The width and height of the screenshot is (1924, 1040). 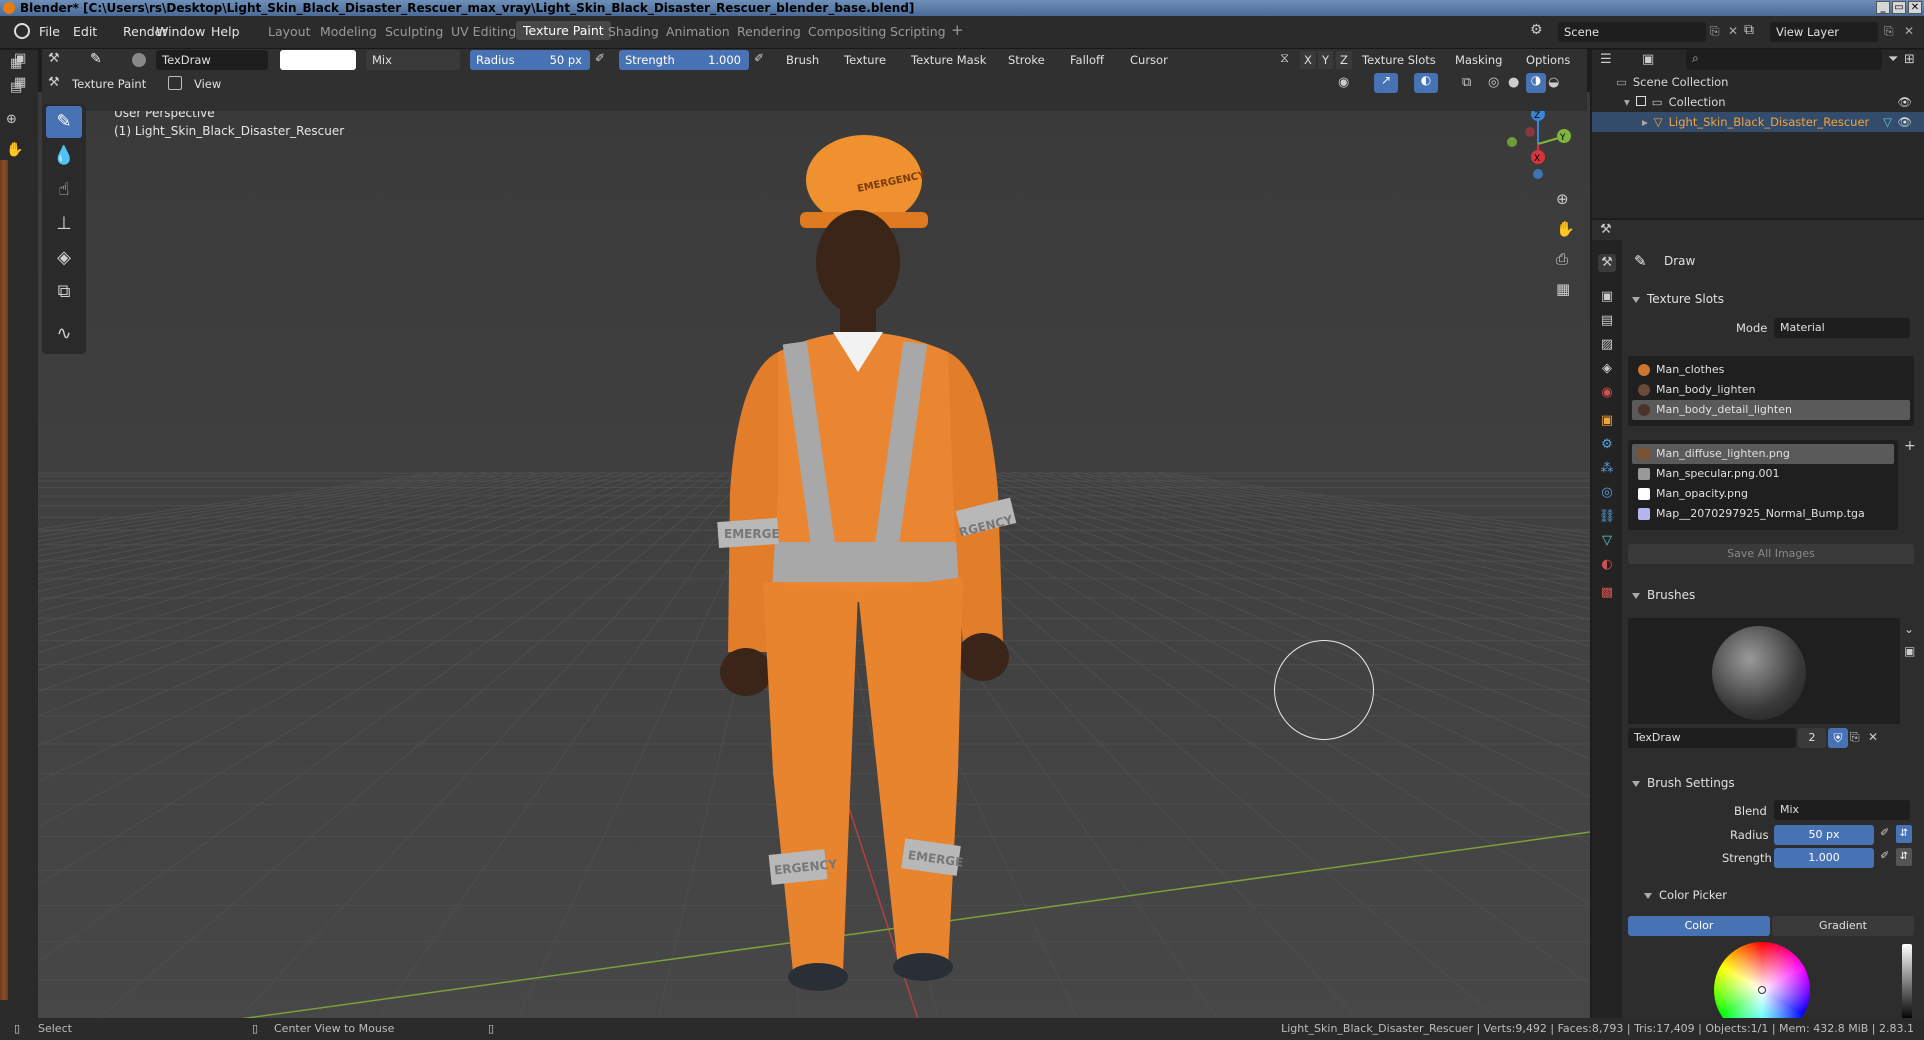 What do you see at coordinates (1712, 738) in the screenshot?
I see `brush-name-input: TexDraw` at bounding box center [1712, 738].